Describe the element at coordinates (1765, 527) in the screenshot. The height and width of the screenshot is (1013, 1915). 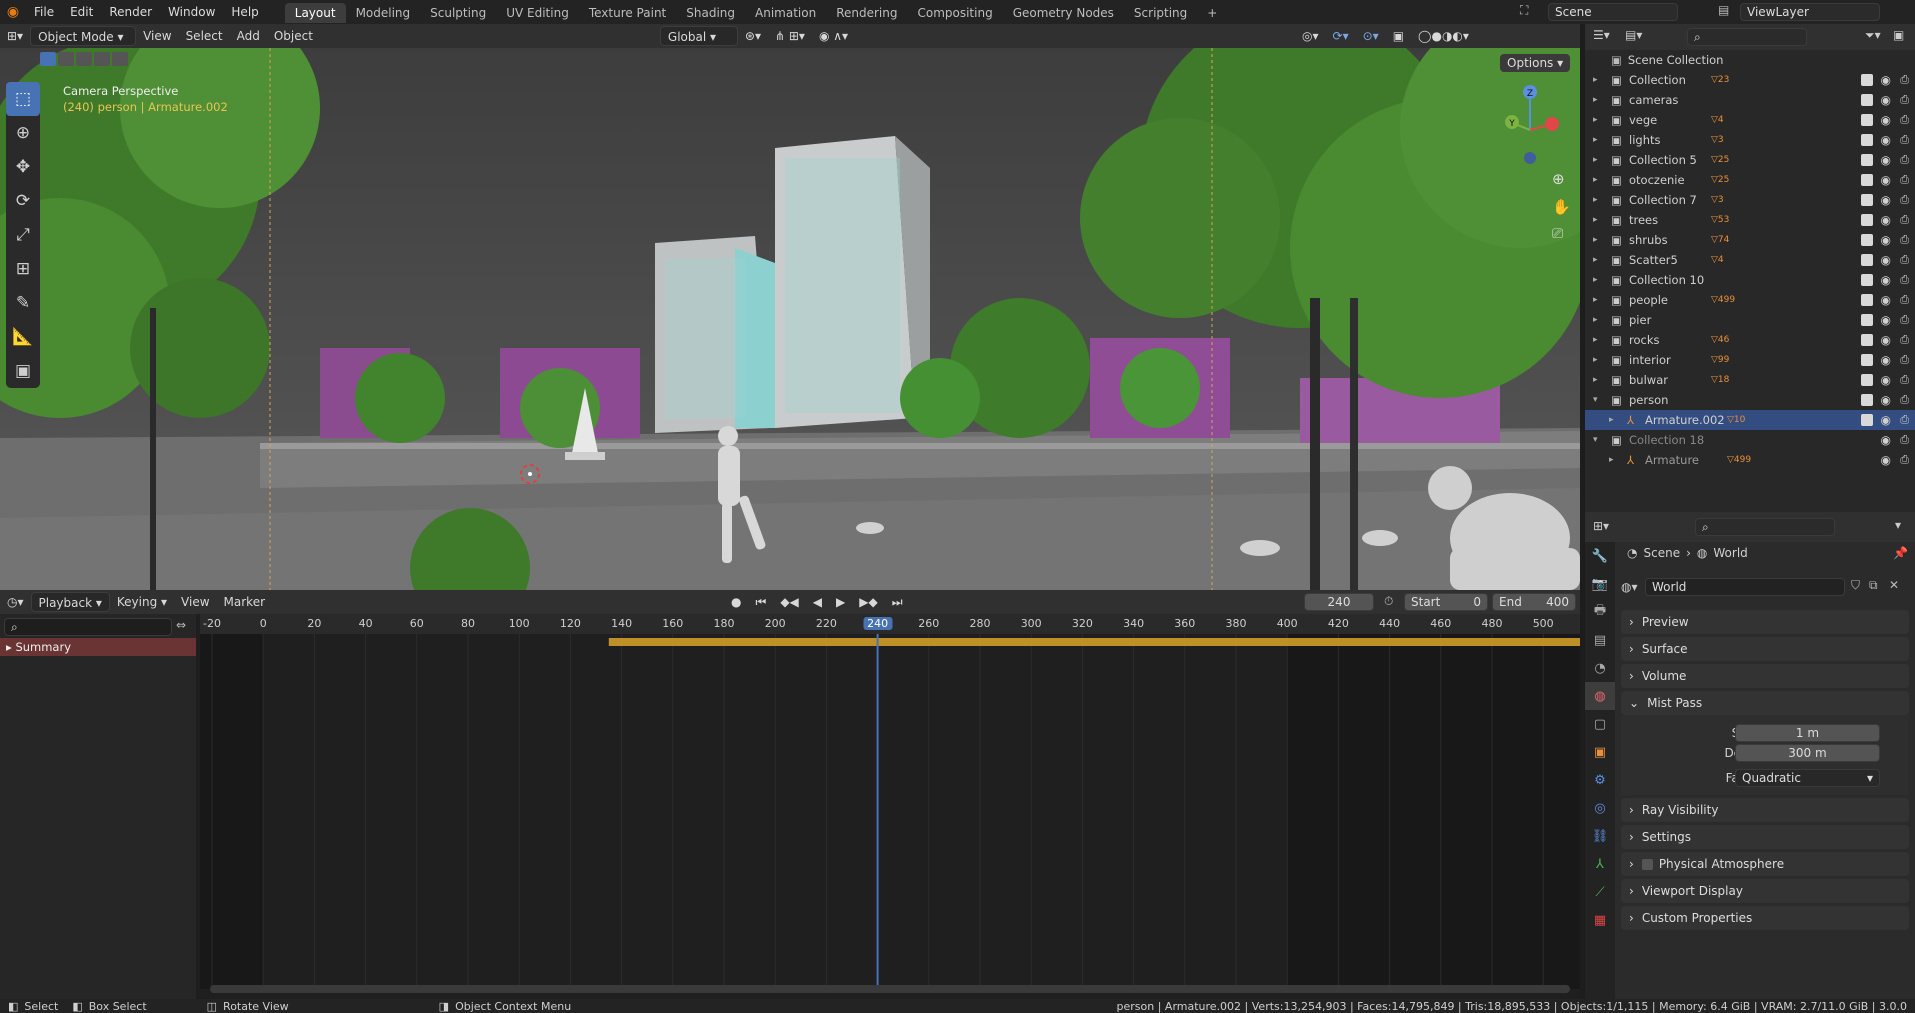
I see `properties-search-input: ⌕` at that location.